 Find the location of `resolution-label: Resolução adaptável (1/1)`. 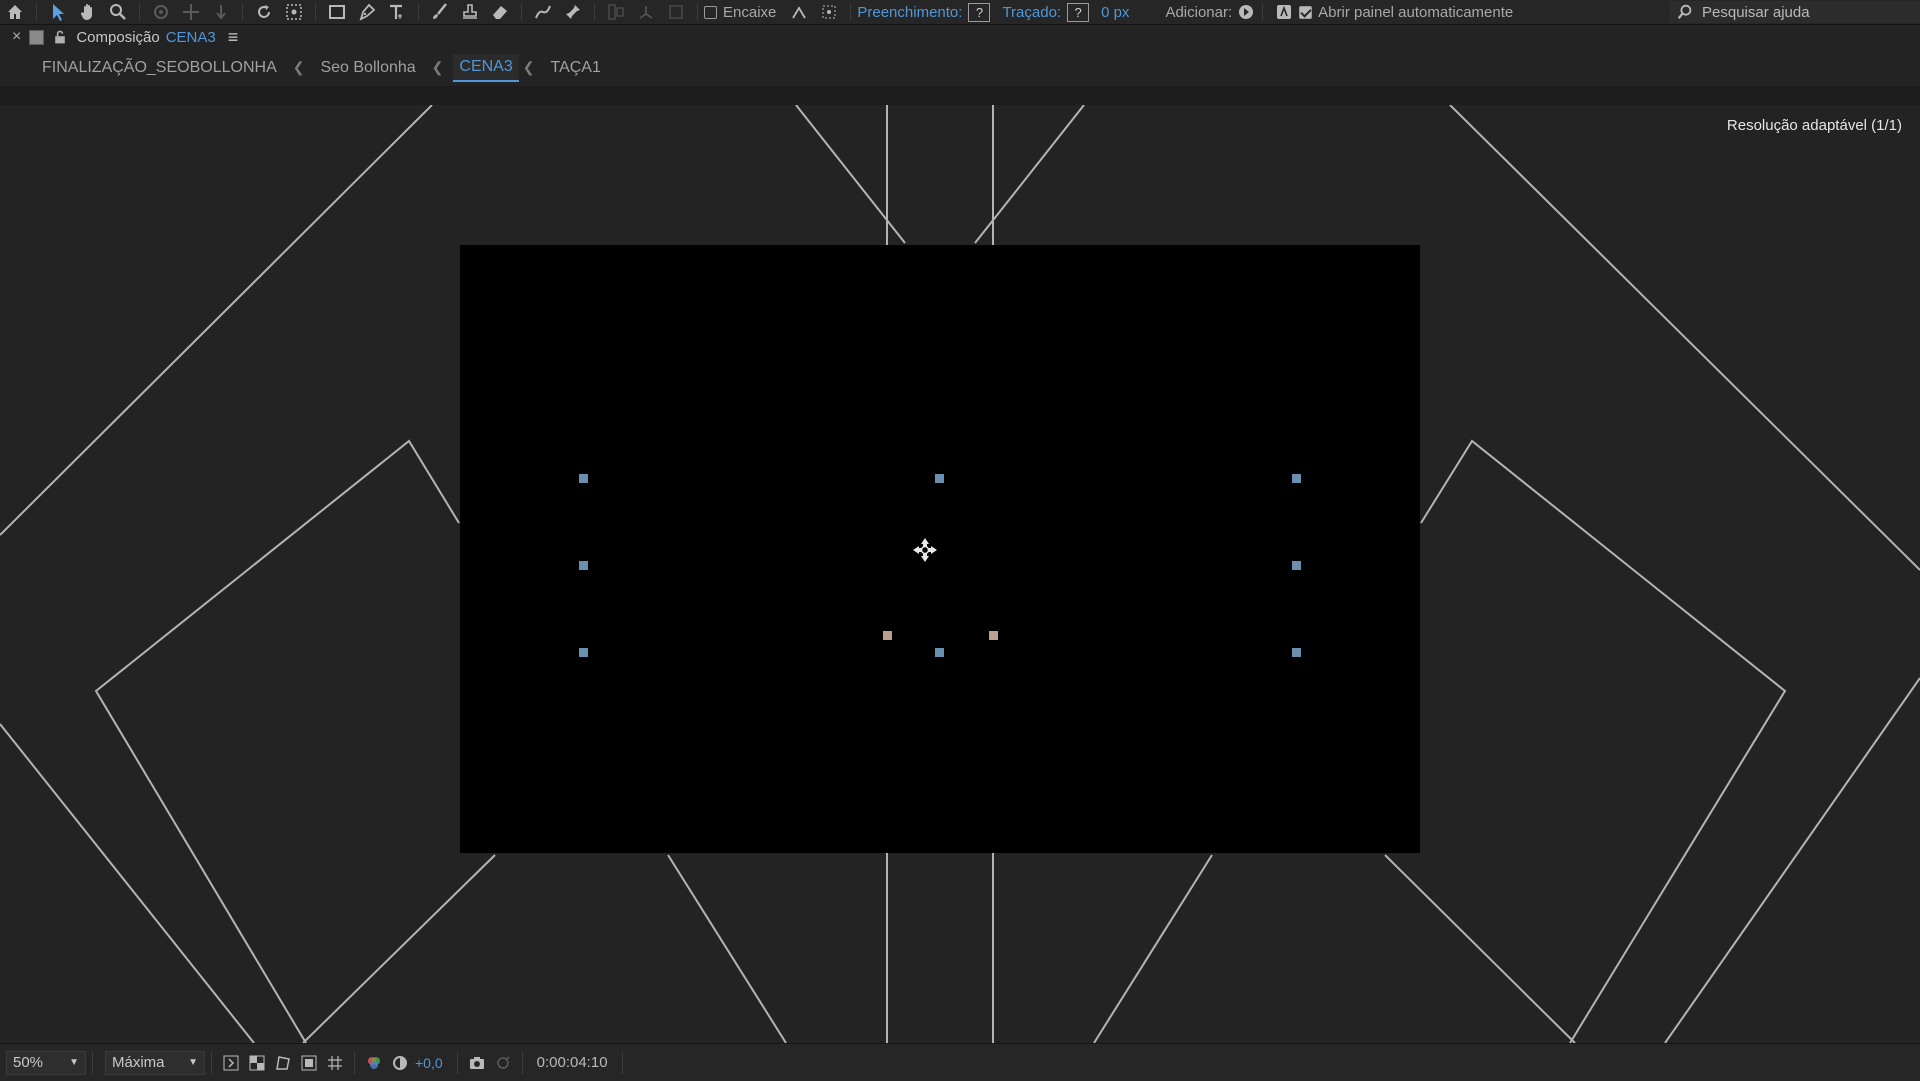

resolution-label: Resolução adaptável (1/1) is located at coordinates (1814, 125).